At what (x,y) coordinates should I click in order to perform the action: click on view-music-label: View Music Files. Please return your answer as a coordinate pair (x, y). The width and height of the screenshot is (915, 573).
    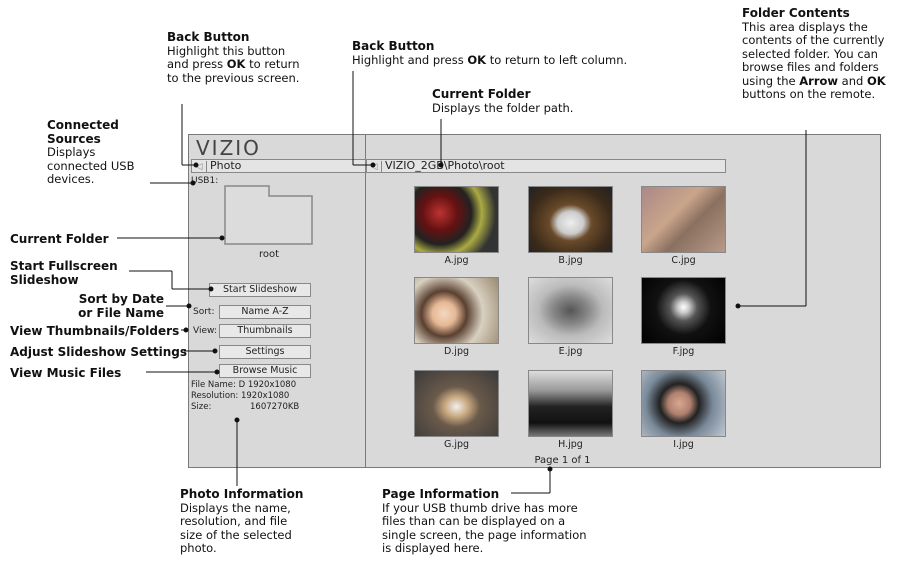
    Looking at the image, I should click on (66, 373).